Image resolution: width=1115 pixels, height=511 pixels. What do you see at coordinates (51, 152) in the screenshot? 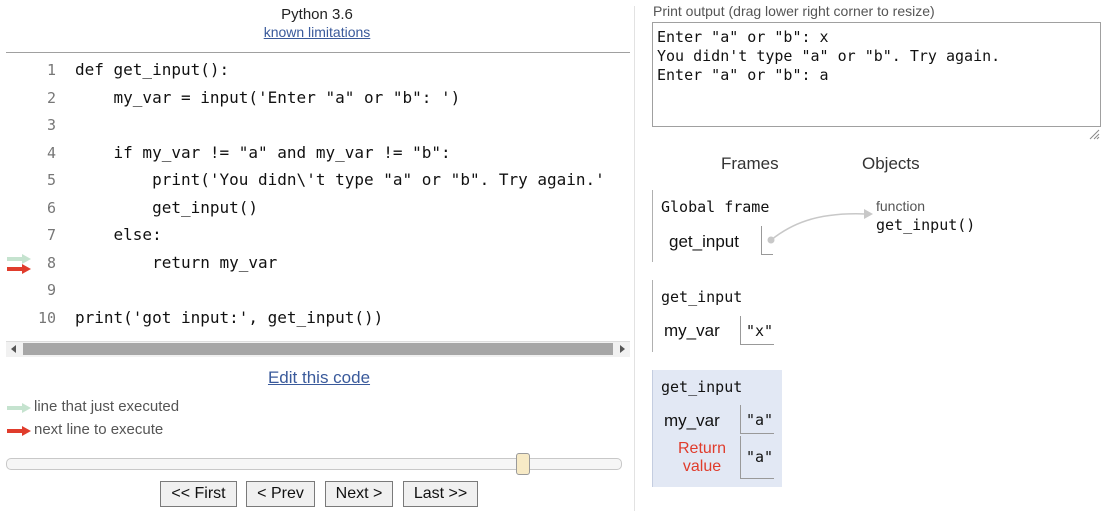
I see `line-number: 4` at bounding box center [51, 152].